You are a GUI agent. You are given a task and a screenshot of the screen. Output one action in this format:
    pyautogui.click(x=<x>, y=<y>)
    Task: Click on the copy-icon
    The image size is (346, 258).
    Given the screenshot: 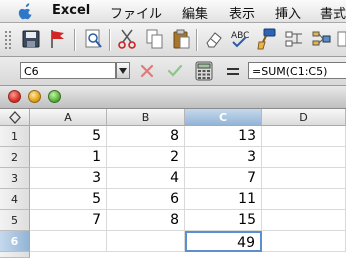 What is the action you would take?
    pyautogui.click(x=154, y=39)
    